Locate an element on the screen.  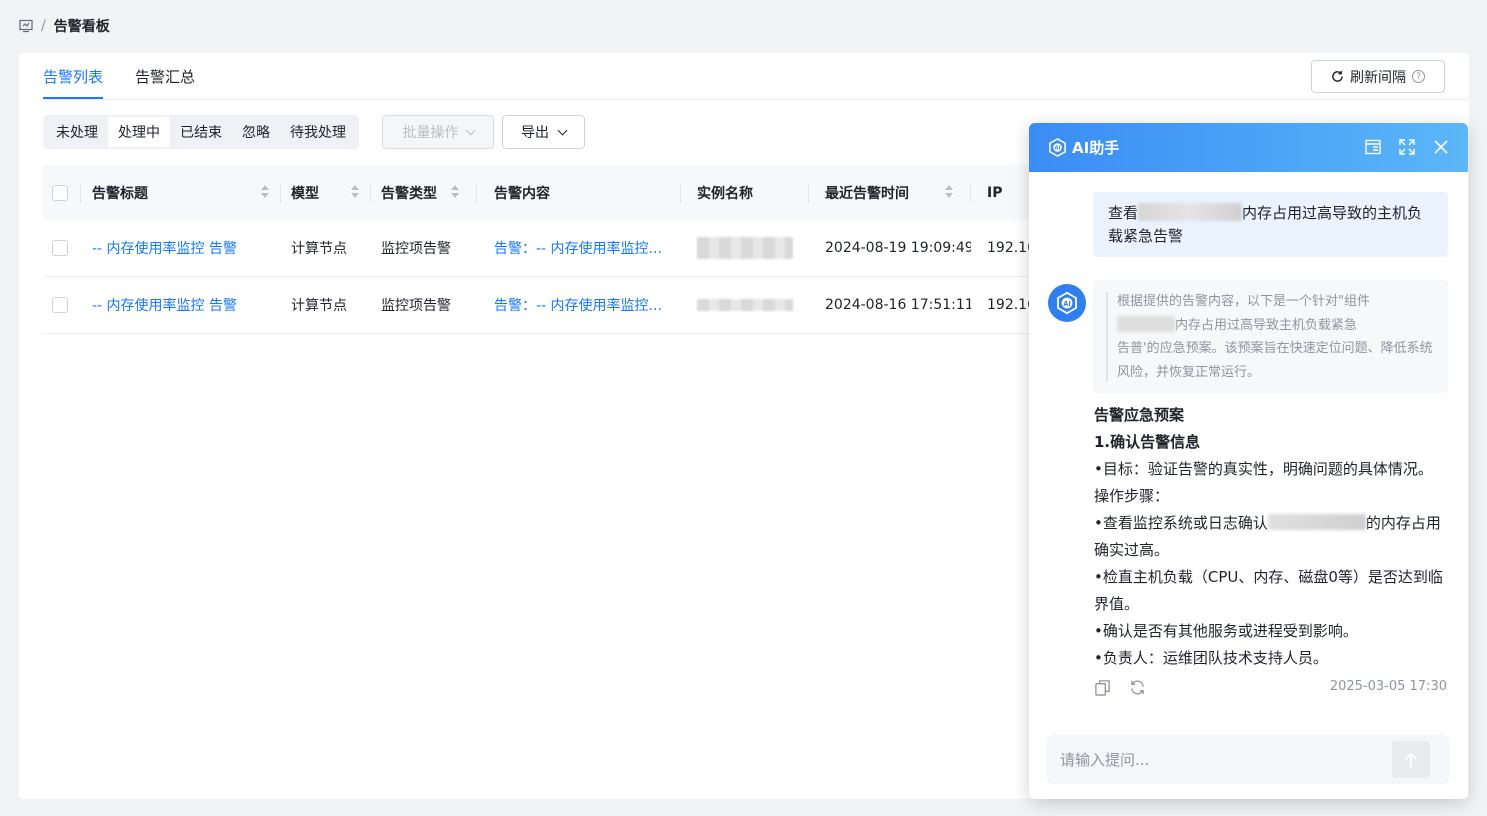
answer-owner: •负责人：运维团队技术支持人员。 is located at coordinates (1211, 658).